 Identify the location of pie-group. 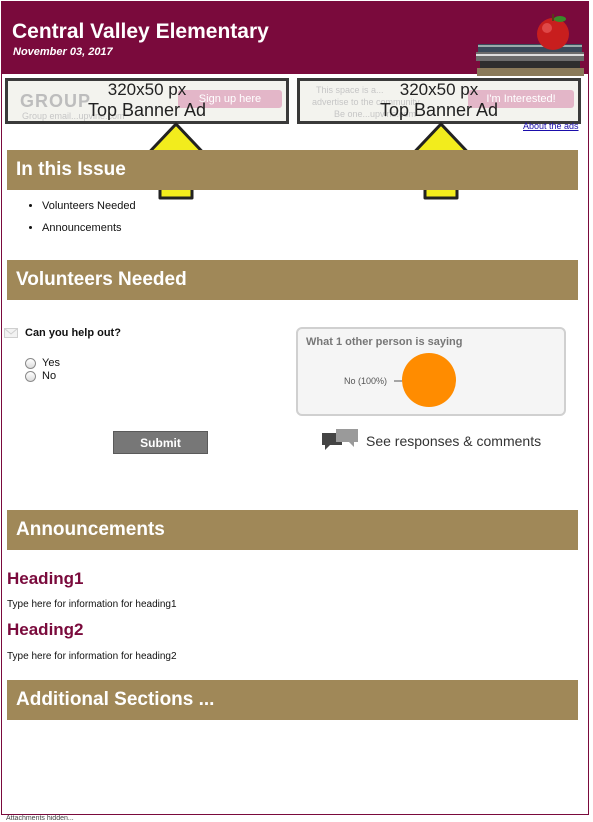
(429, 380).